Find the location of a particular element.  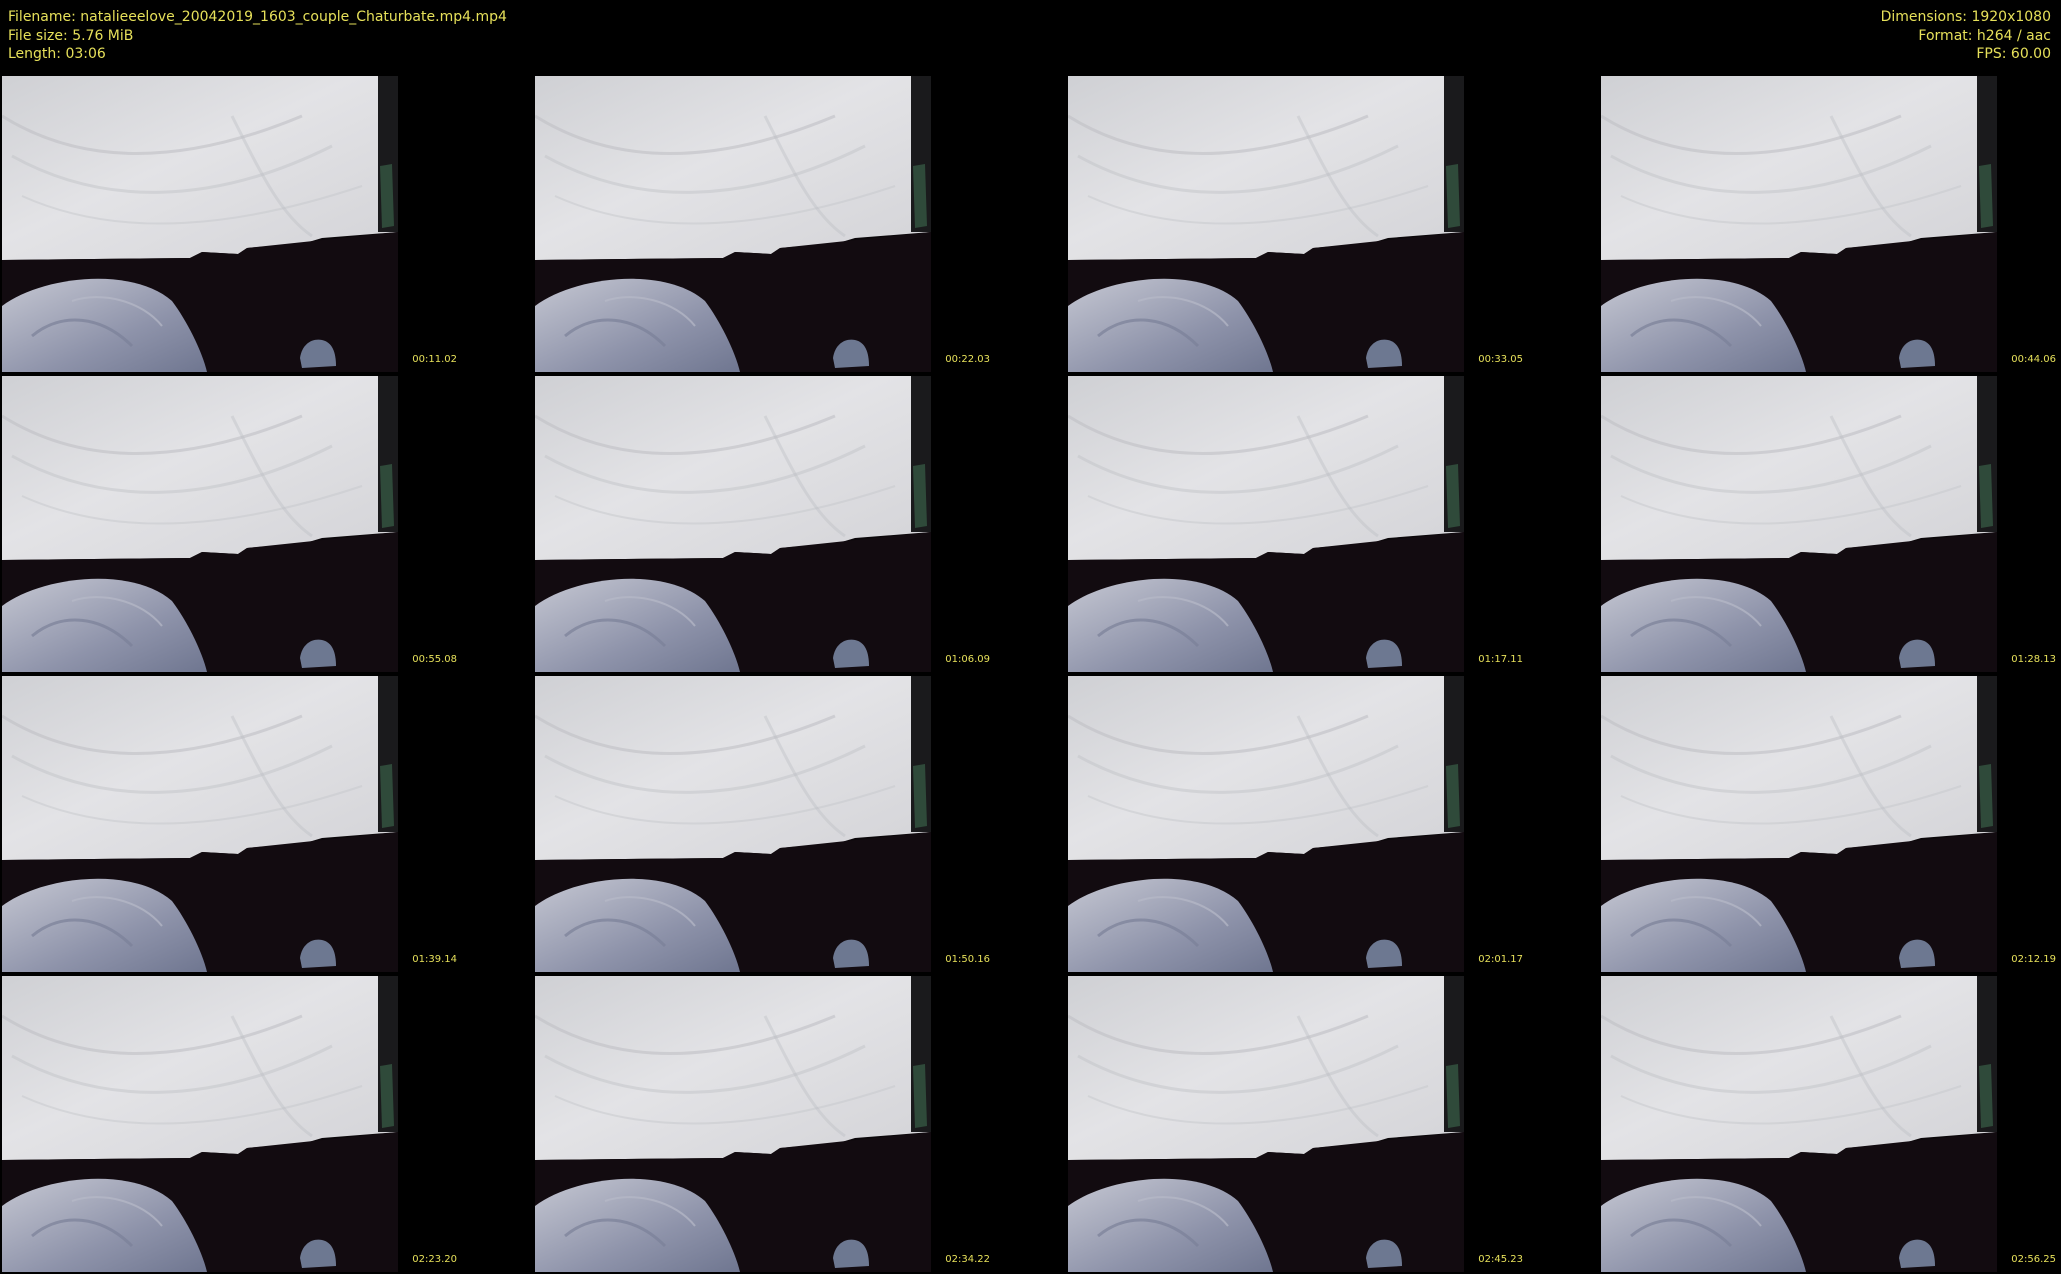

thumbnail-tile: 00:22.03 is located at coordinates (766, 224).